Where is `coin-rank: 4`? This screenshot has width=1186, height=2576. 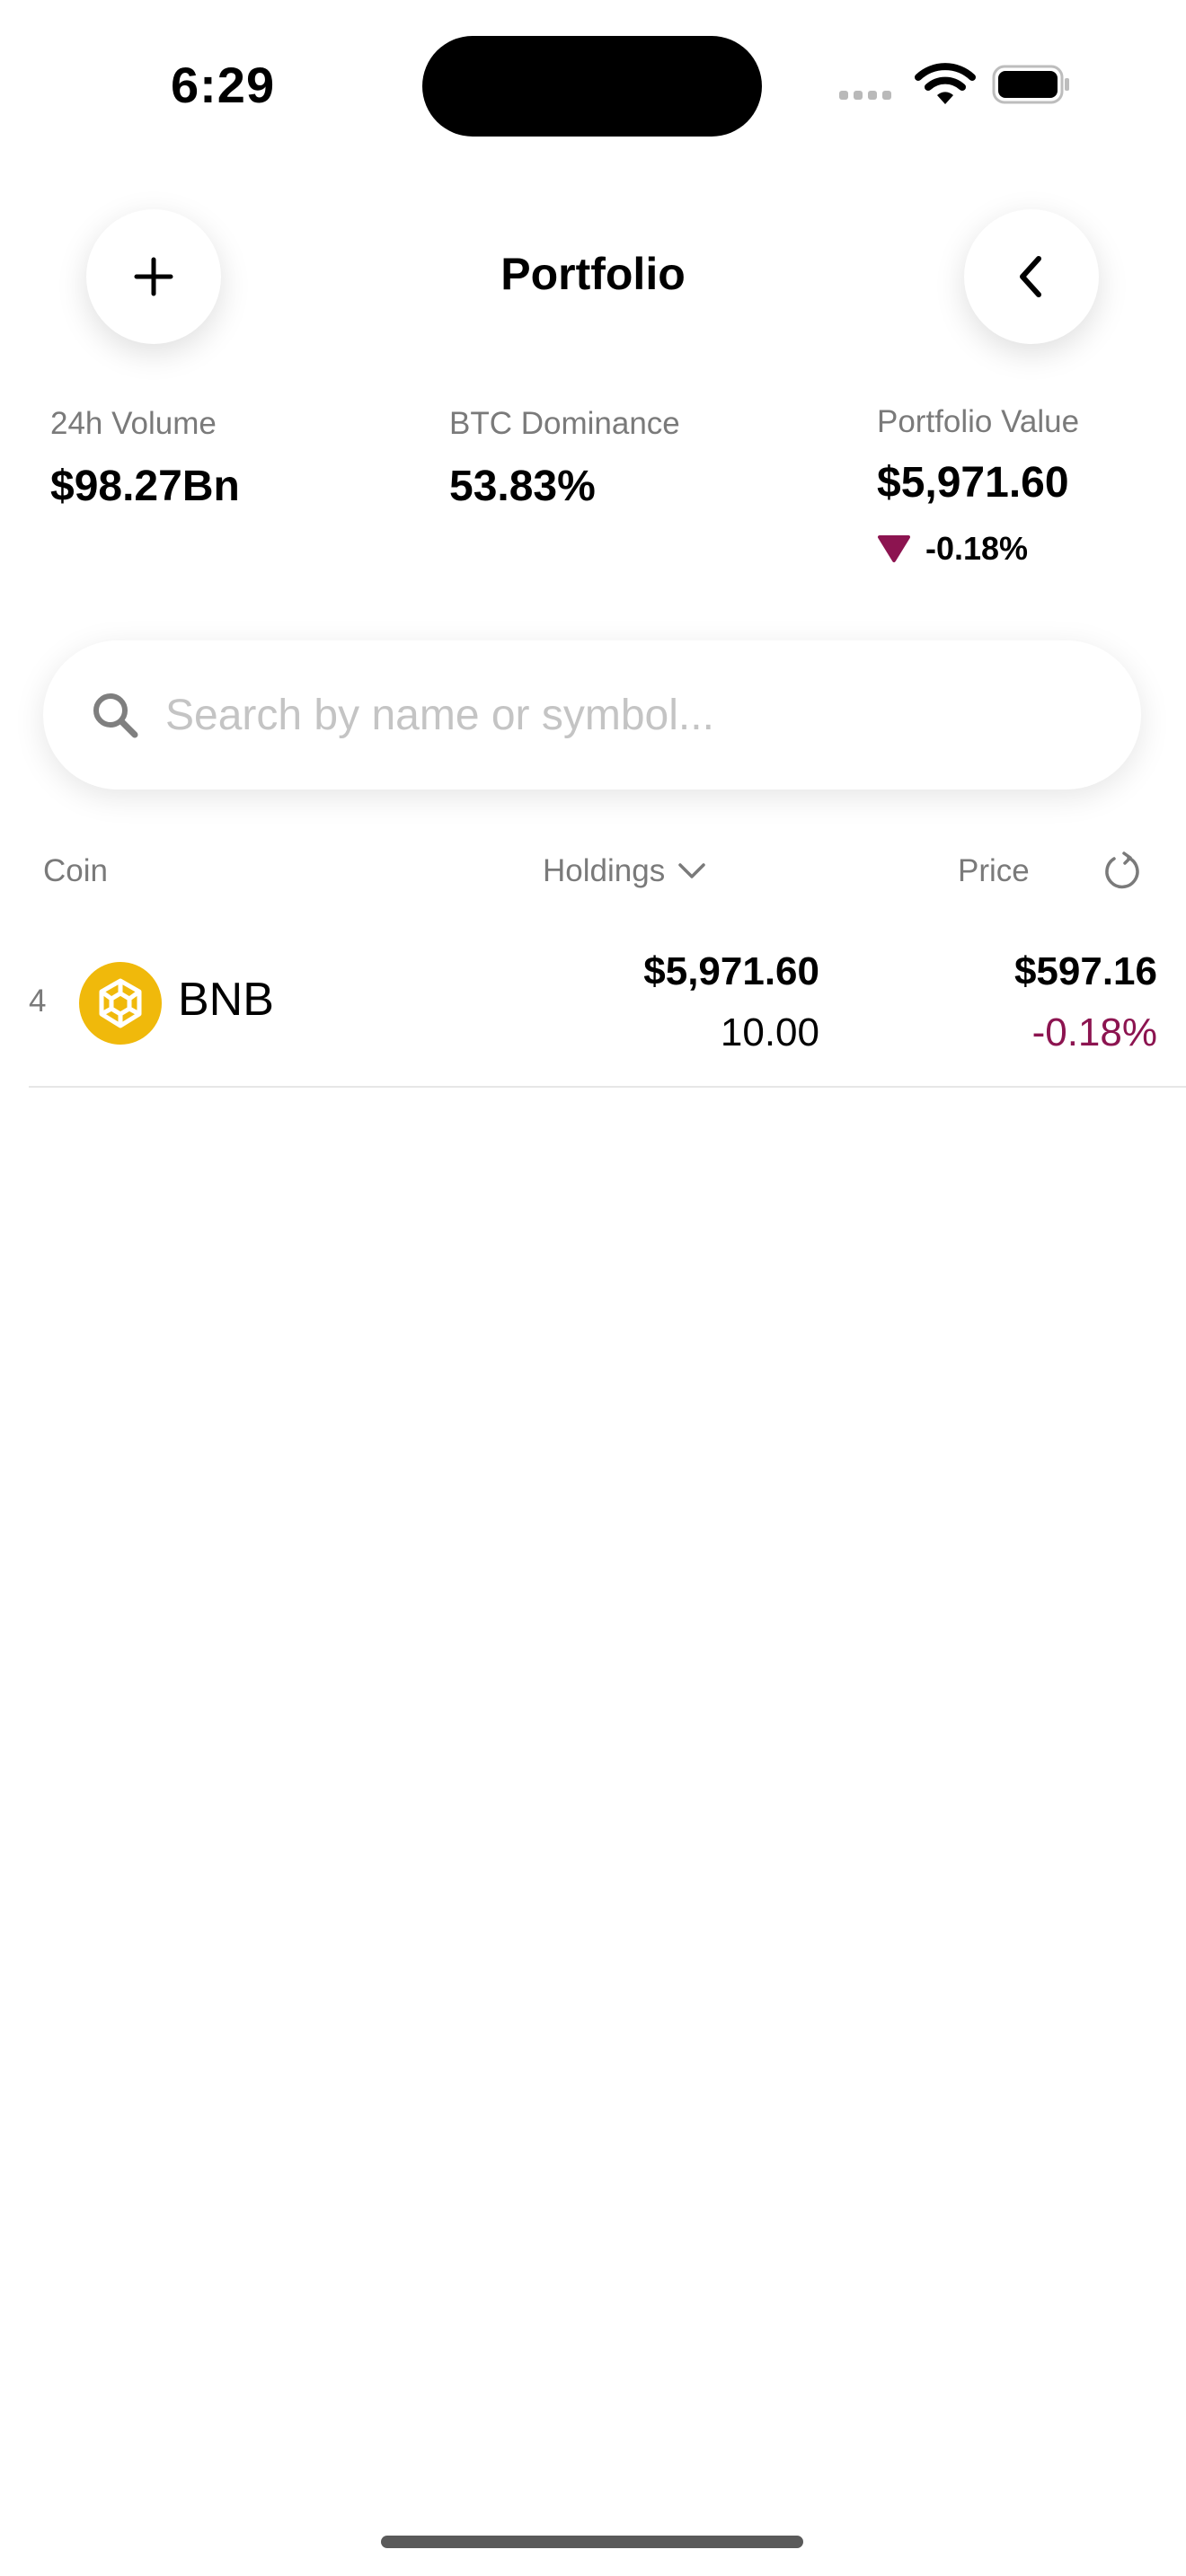 coin-rank: 4 is located at coordinates (38, 1001).